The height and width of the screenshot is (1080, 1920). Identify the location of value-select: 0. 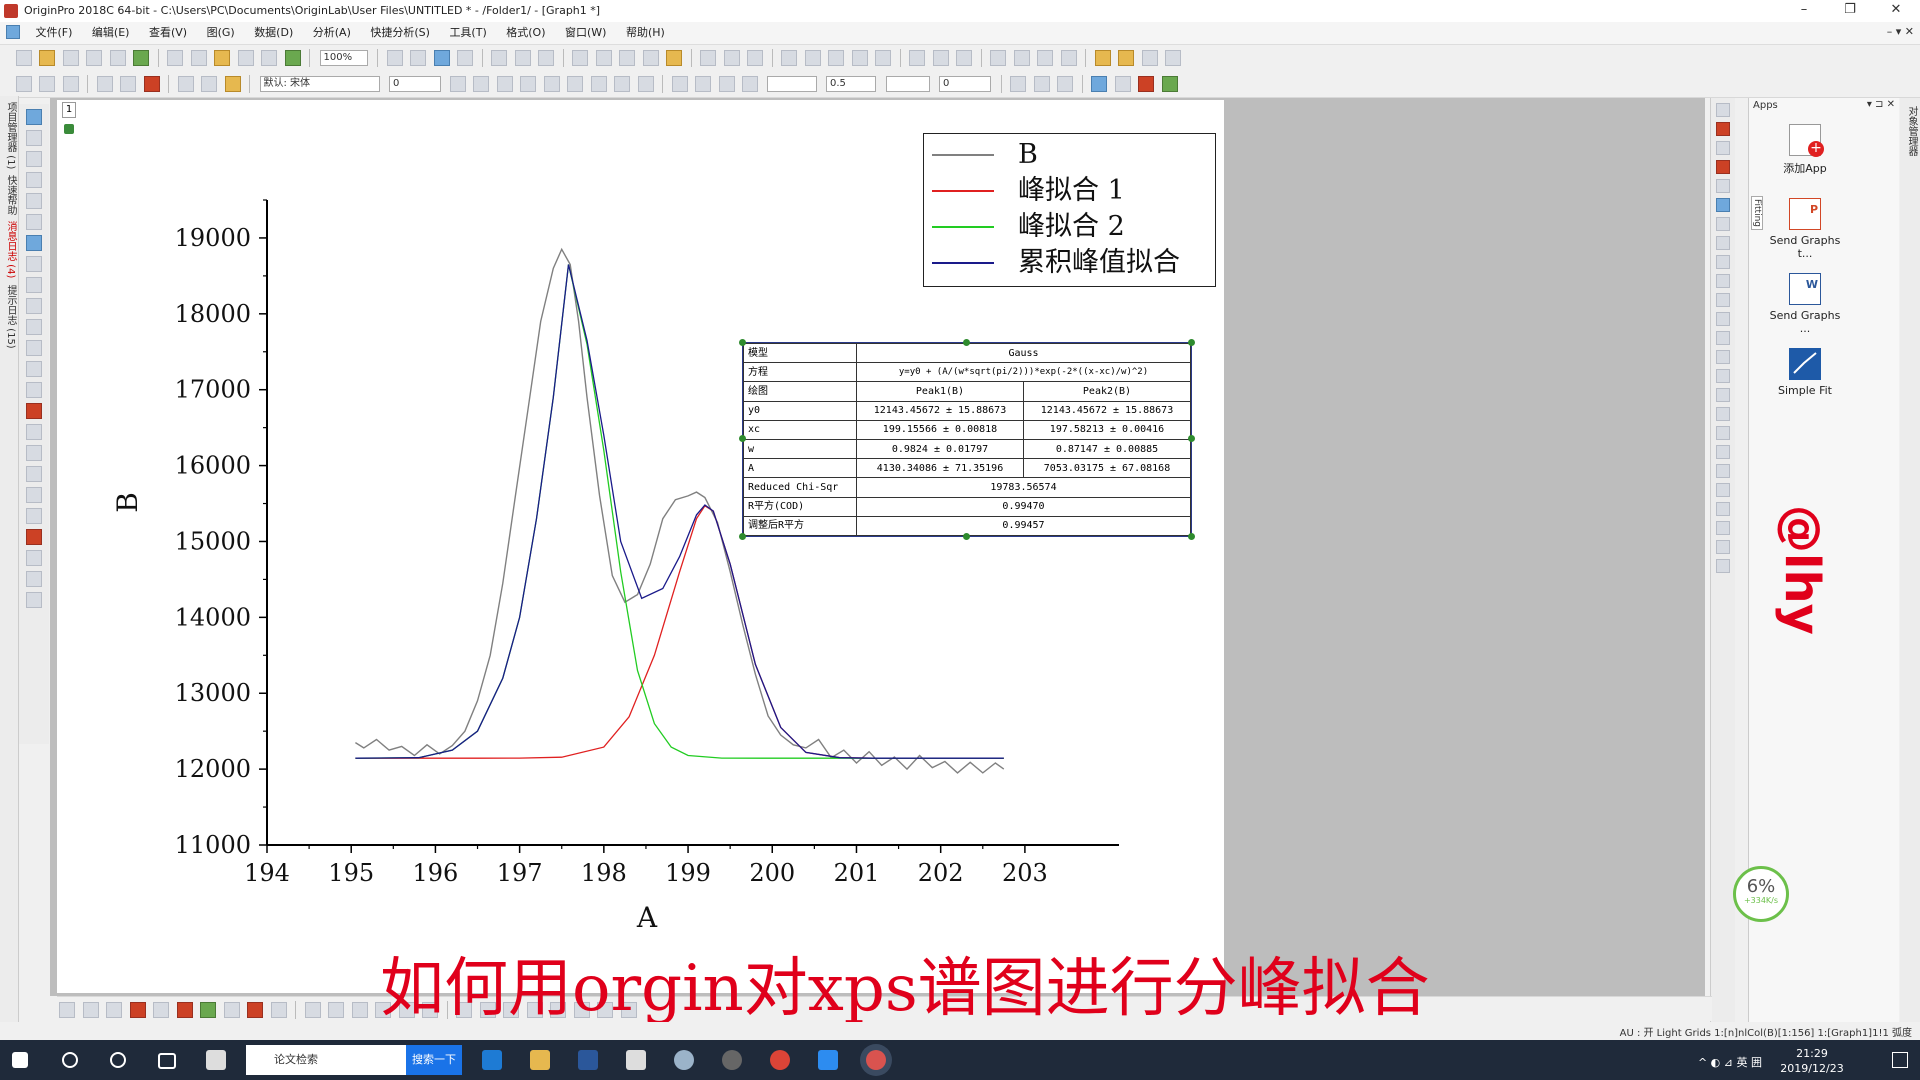
(965, 84).